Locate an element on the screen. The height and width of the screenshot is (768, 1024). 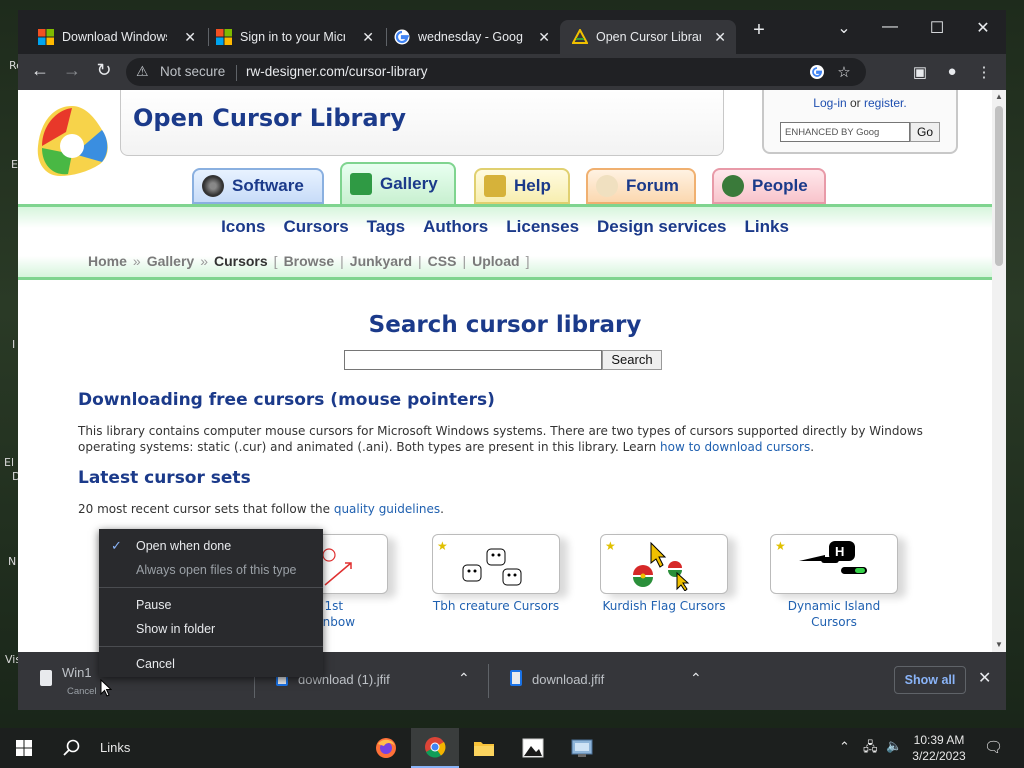
tab-help: Help is located at coordinates (522, 186).